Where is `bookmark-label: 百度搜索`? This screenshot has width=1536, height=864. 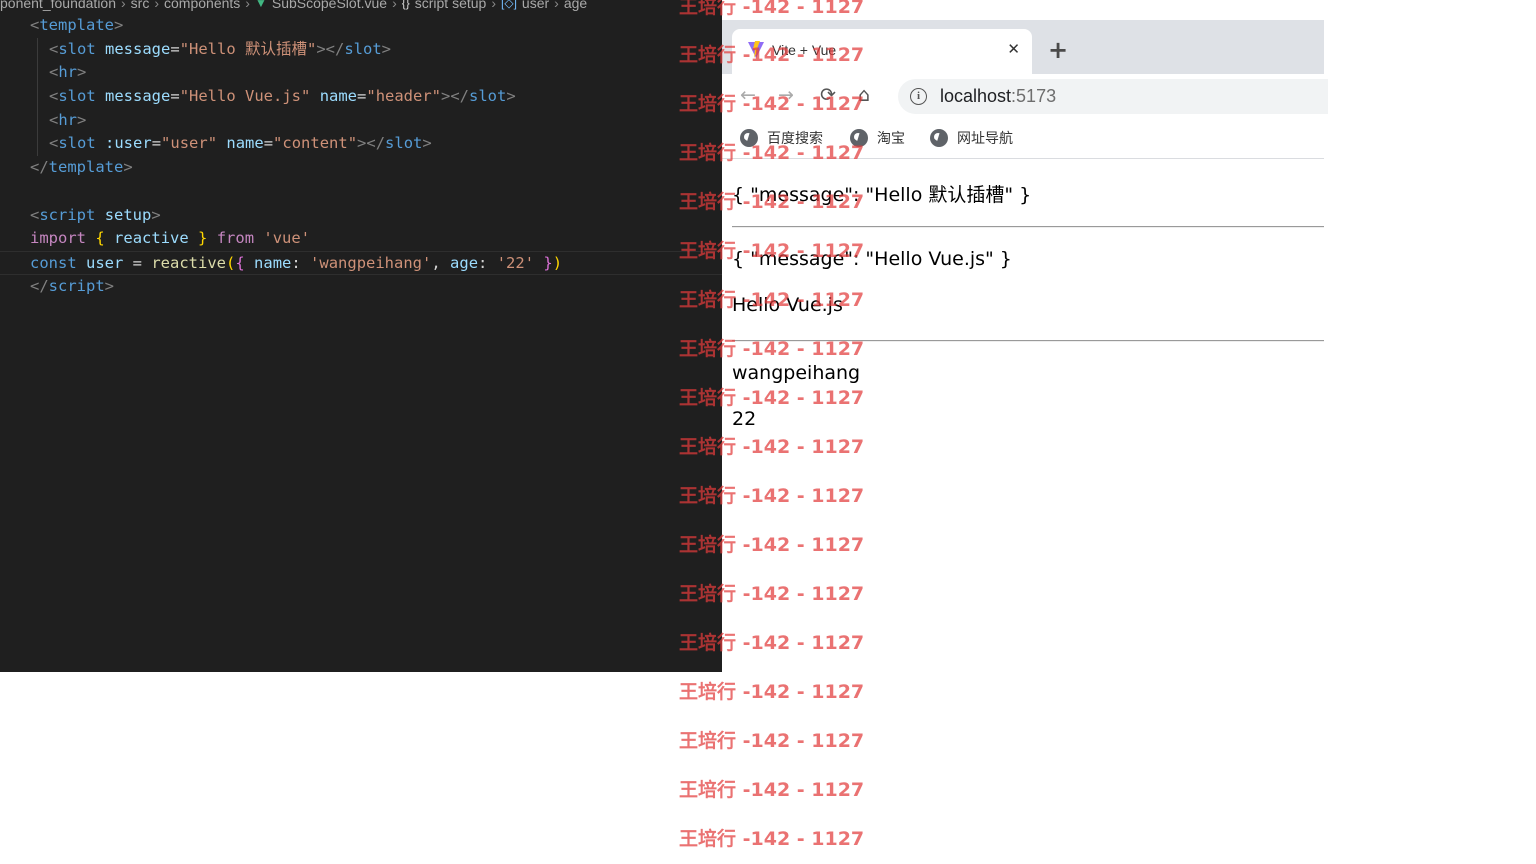
bookmark-label: 百度搜索 is located at coordinates (795, 139).